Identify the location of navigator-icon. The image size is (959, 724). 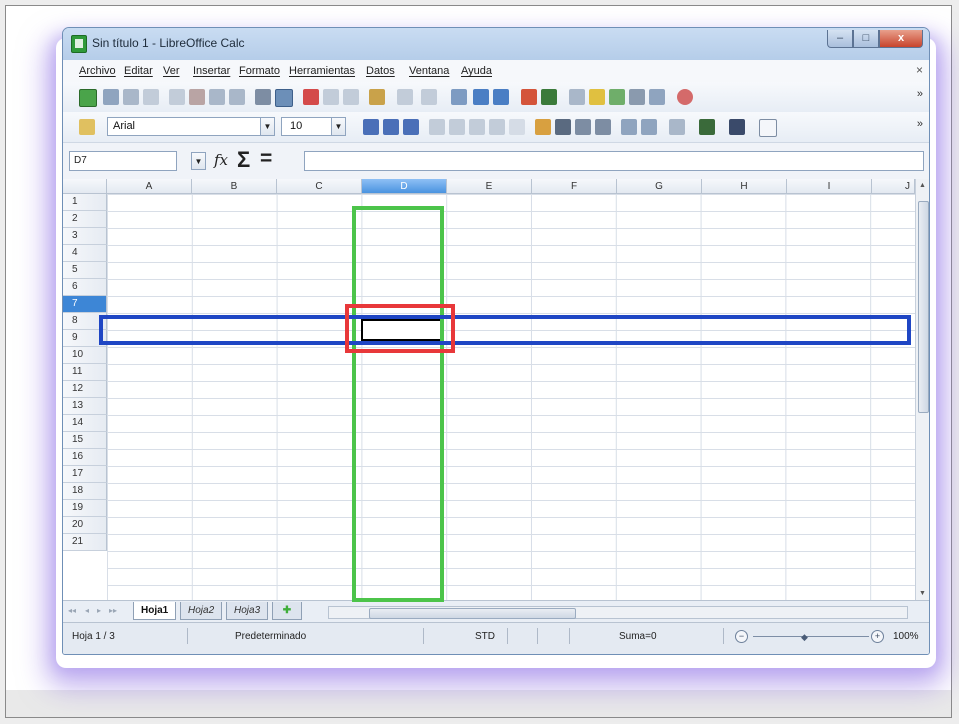
(617, 97).